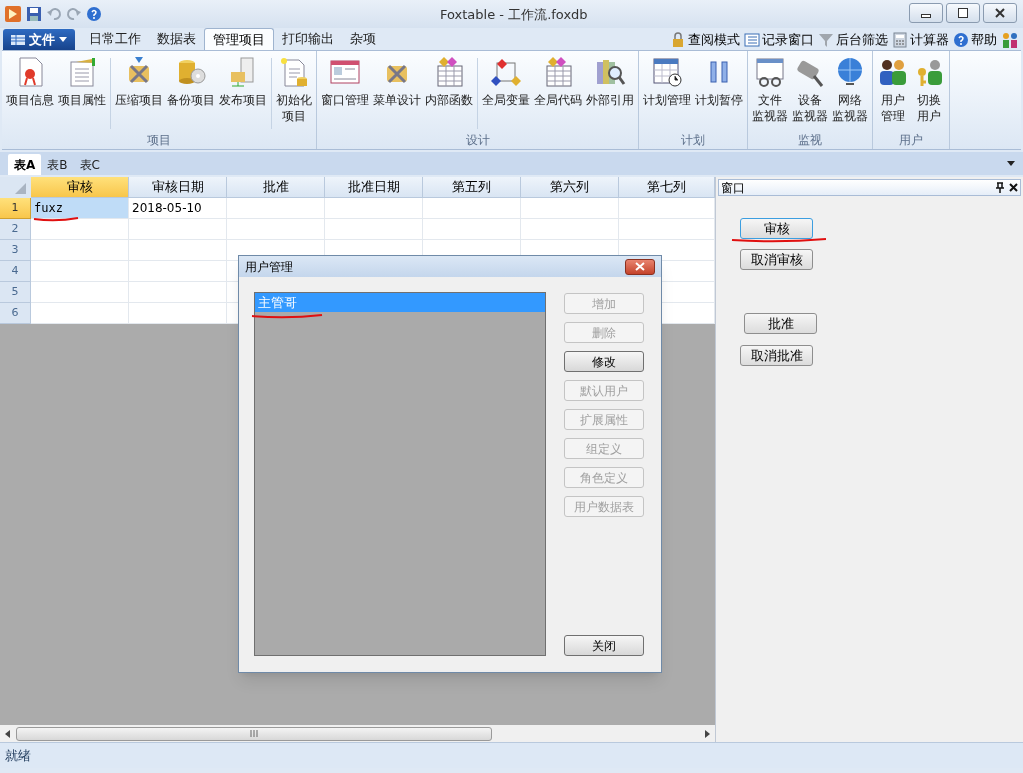 The width and height of the screenshot is (1023, 773). Describe the element at coordinates (506, 93) in the screenshot. I see `ribbon-button: 全局变量` at that location.